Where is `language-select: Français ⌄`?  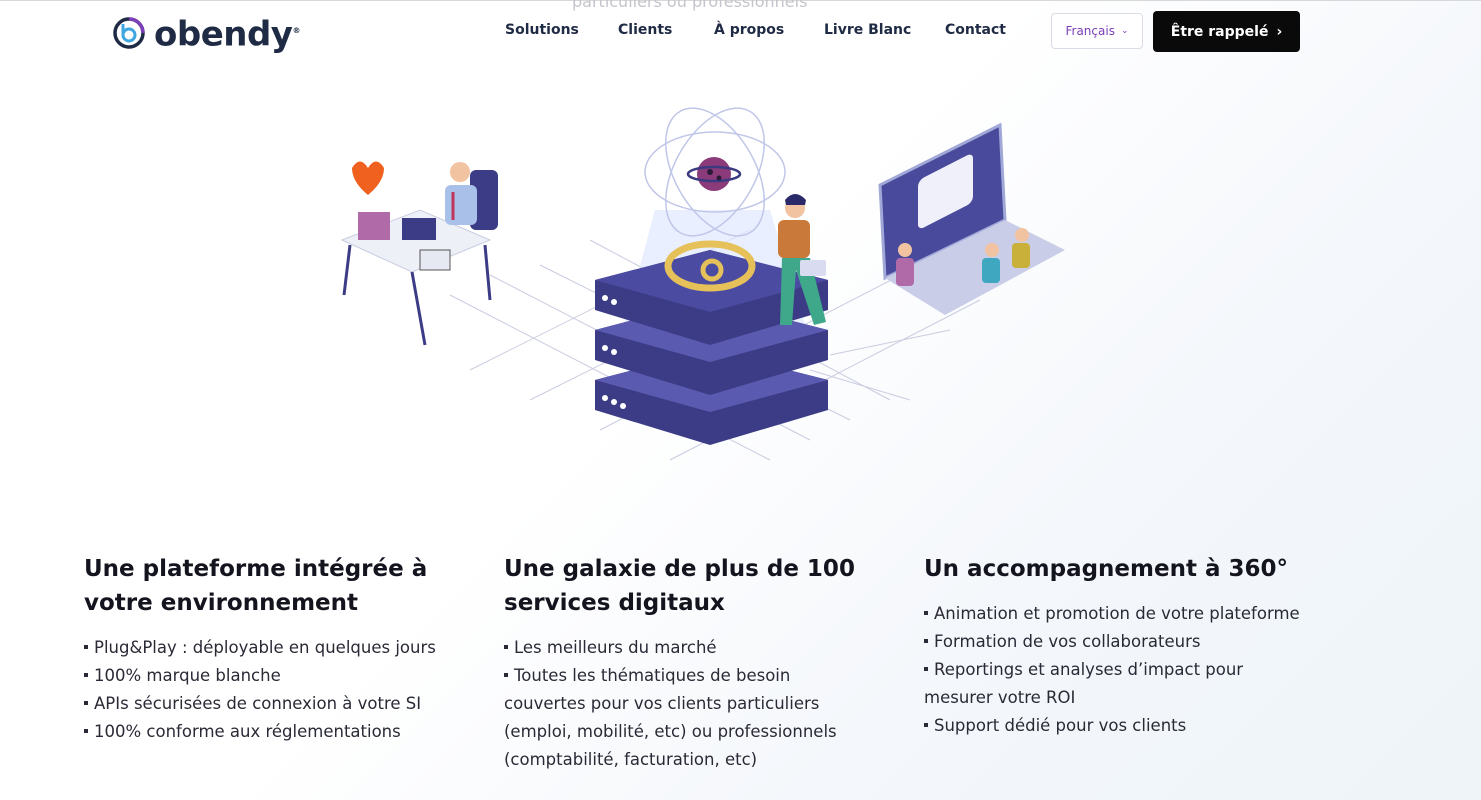
language-select: Français ⌄ is located at coordinates (1097, 31).